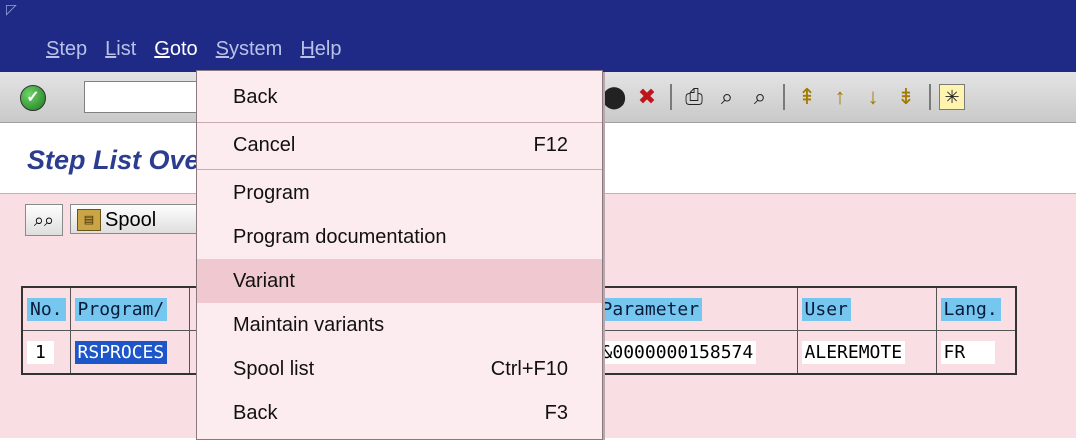  I want to click on menu-item-label: Variant, so click(264, 281).